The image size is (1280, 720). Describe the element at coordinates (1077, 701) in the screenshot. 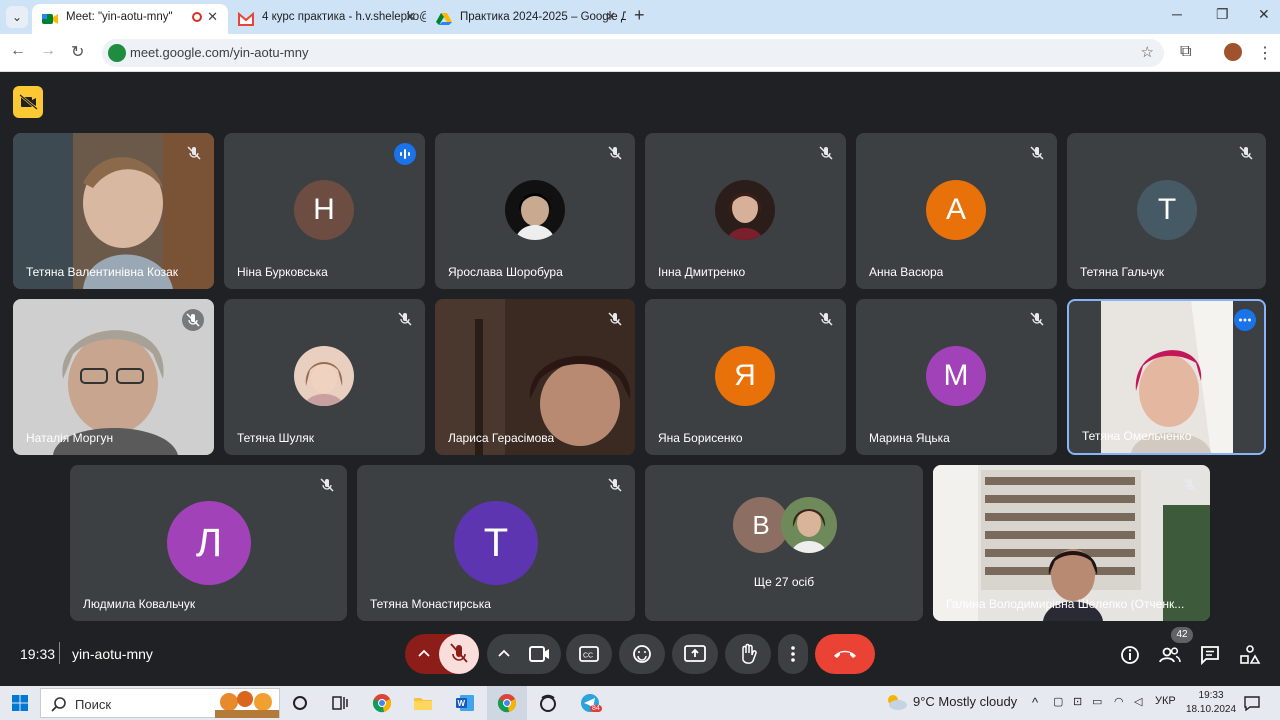

I see `device-tray-icon: ⊡` at that location.